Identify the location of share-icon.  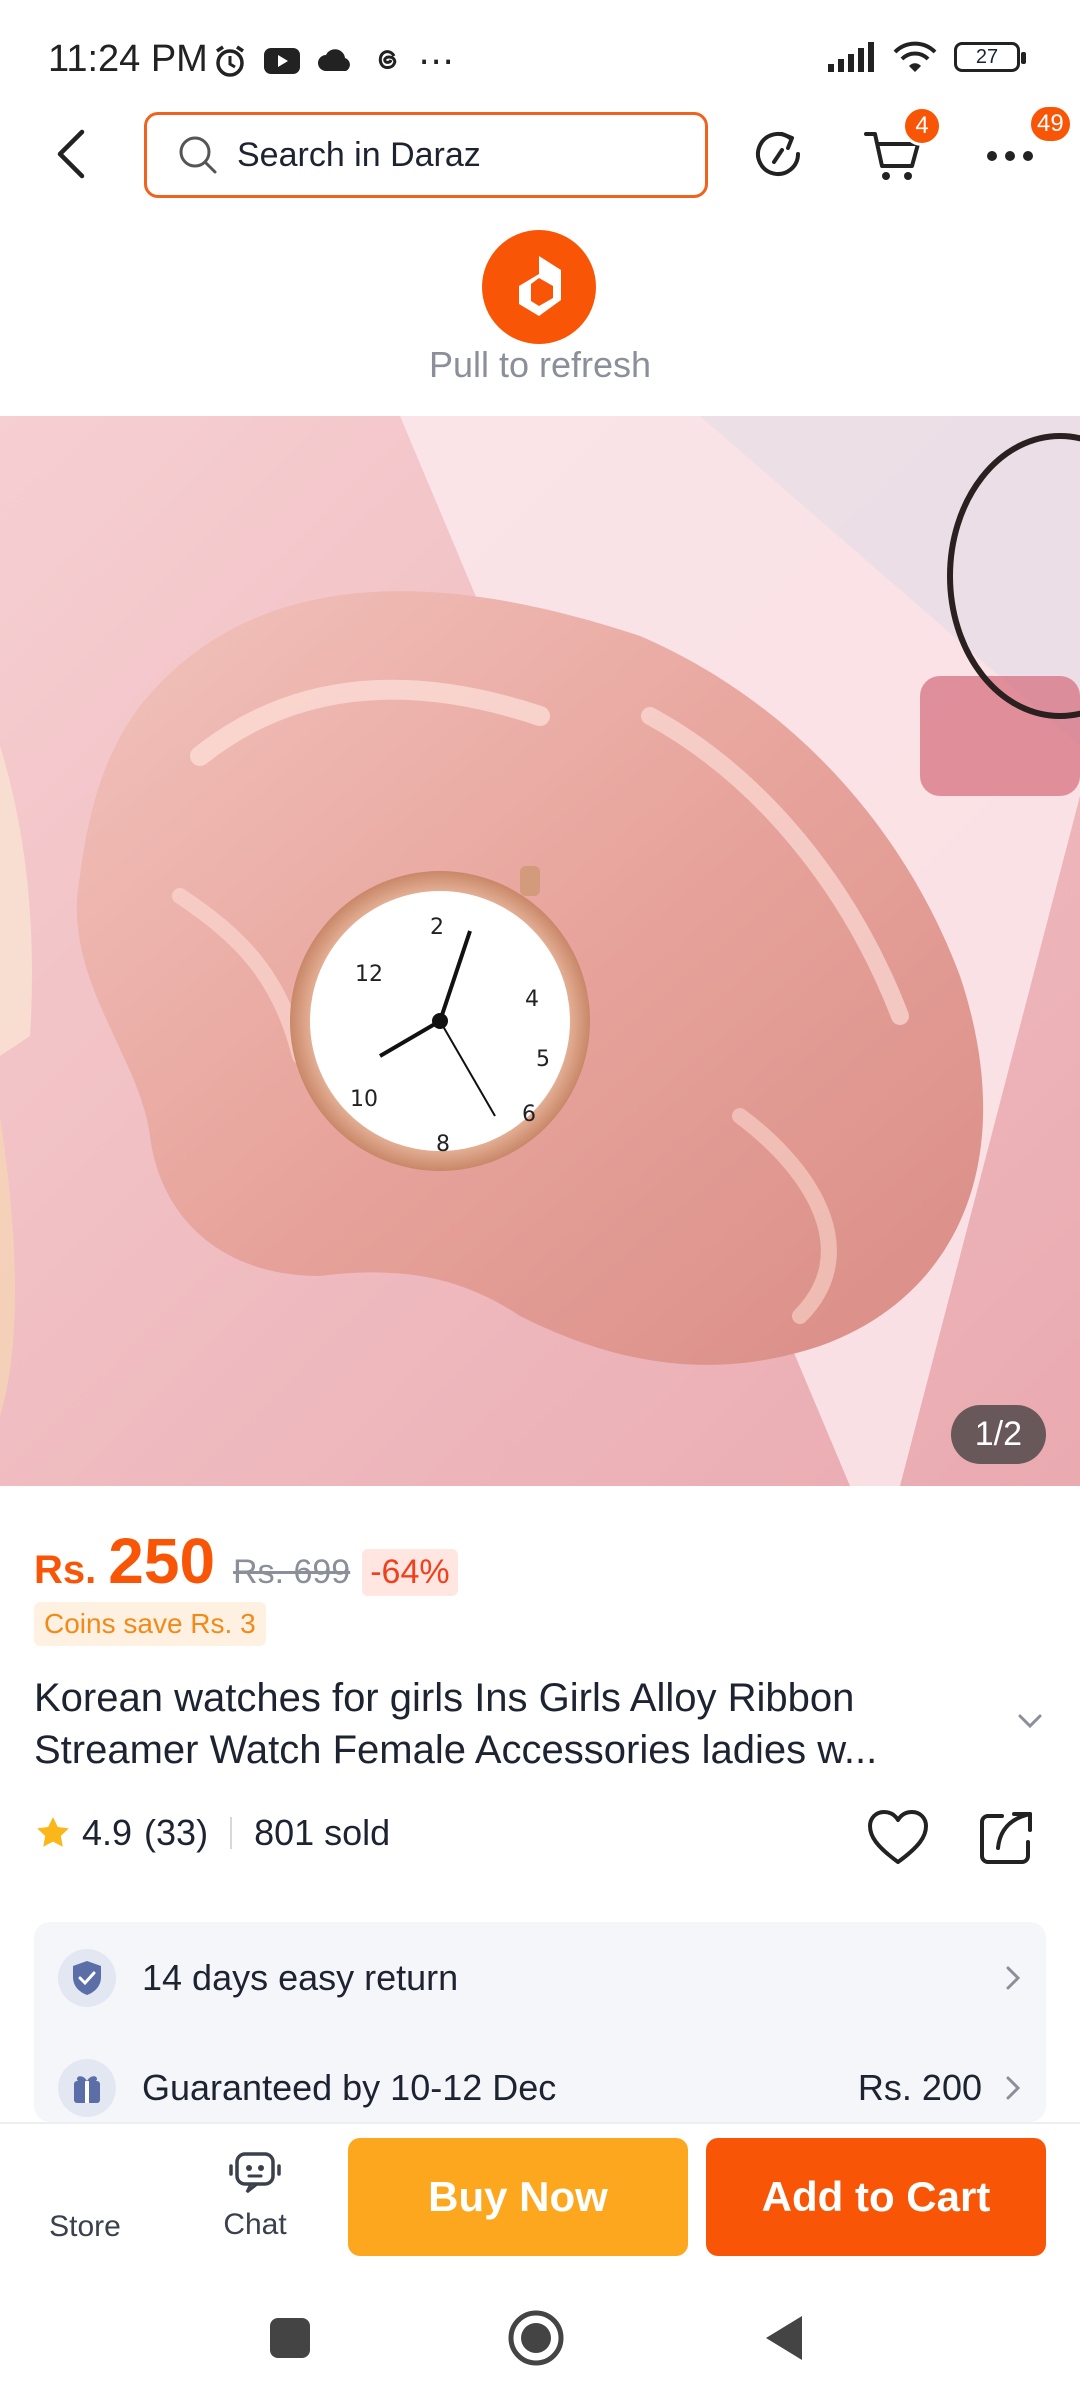
(1006, 1838).